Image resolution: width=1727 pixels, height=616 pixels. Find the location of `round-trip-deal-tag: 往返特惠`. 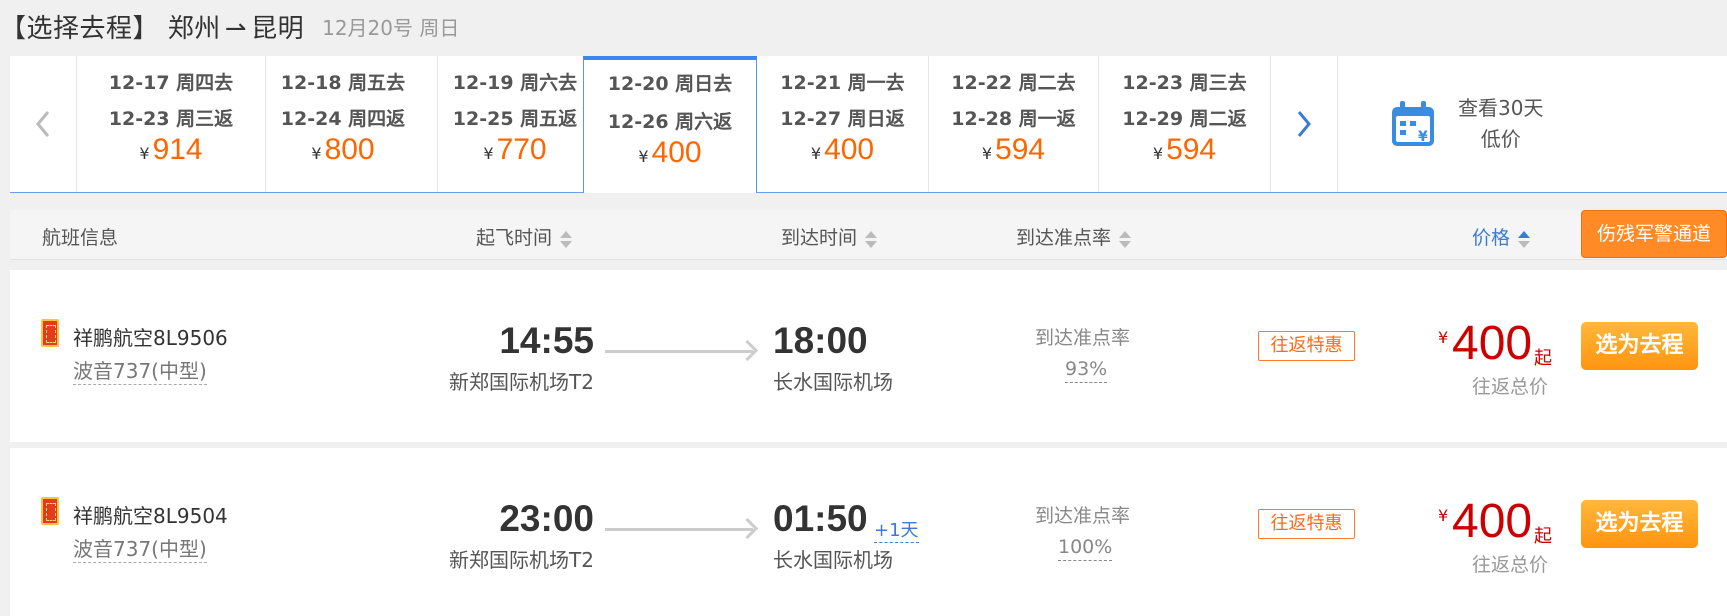

round-trip-deal-tag: 往返特惠 is located at coordinates (1306, 524).